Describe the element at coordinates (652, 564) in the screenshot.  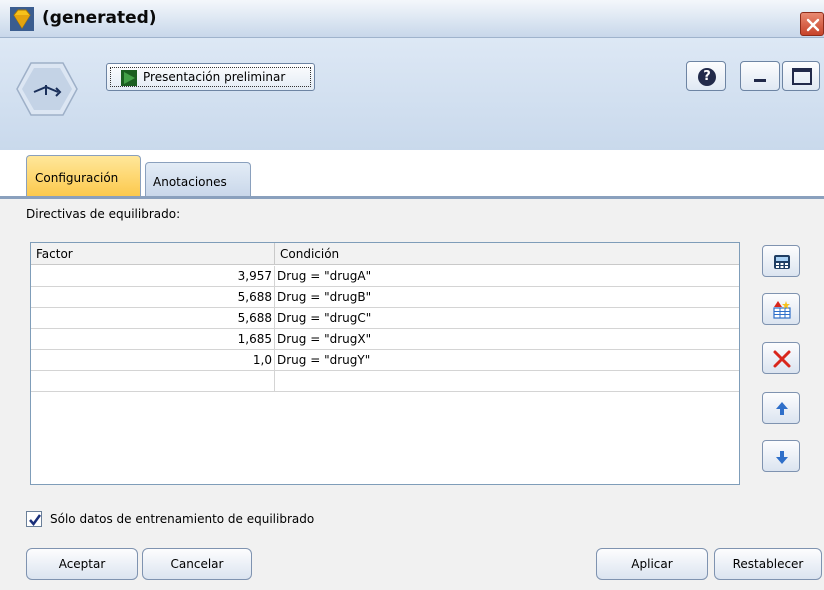
I see `apply-button: Aplicar` at that location.